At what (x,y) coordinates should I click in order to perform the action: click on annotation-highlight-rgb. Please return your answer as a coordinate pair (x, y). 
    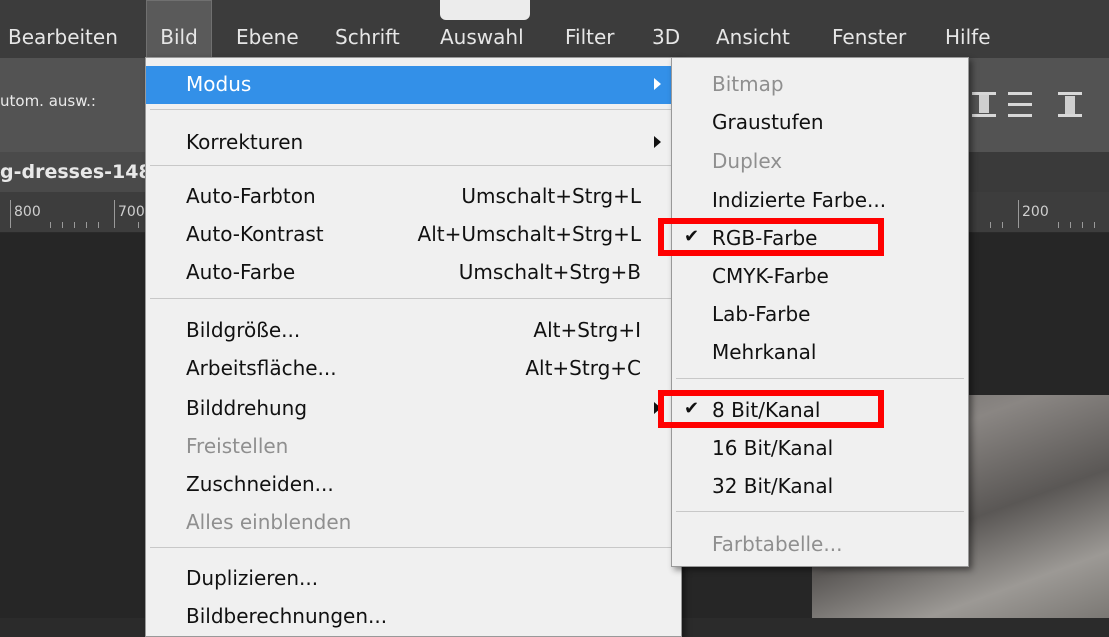
    Looking at the image, I should click on (771, 237).